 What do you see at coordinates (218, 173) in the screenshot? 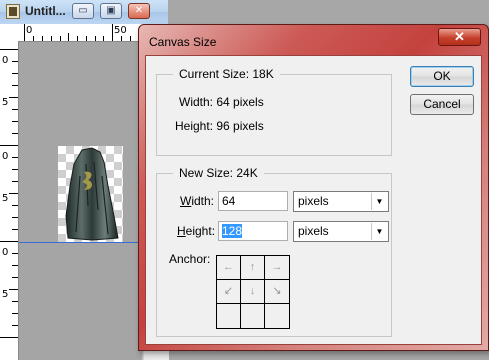
I see `new-size-legend: New Size: 24K` at bounding box center [218, 173].